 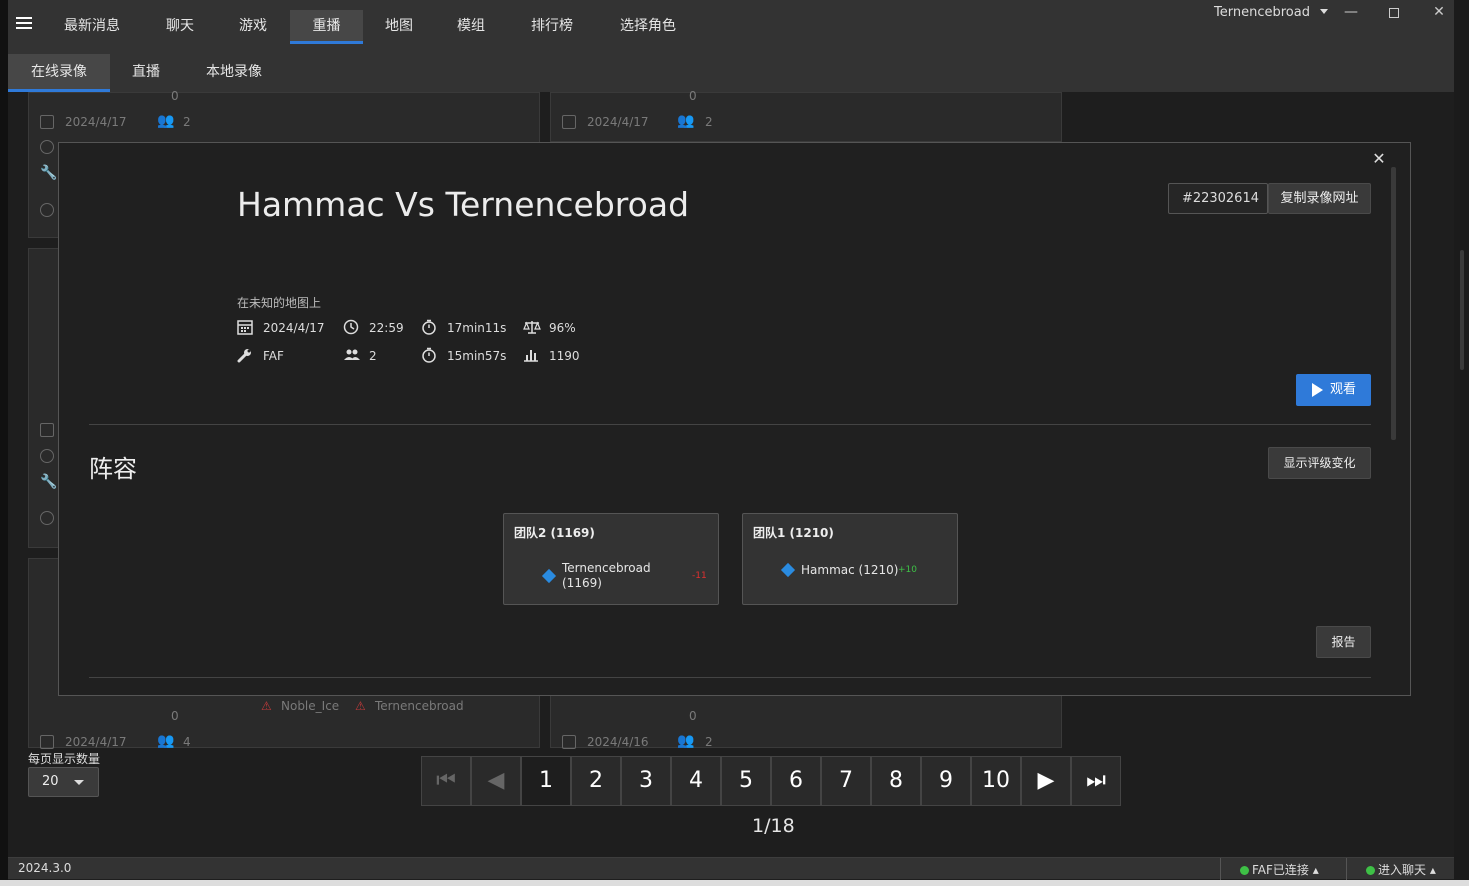 What do you see at coordinates (1262, 12) in the screenshot?
I see `username: Ternencebroad` at bounding box center [1262, 12].